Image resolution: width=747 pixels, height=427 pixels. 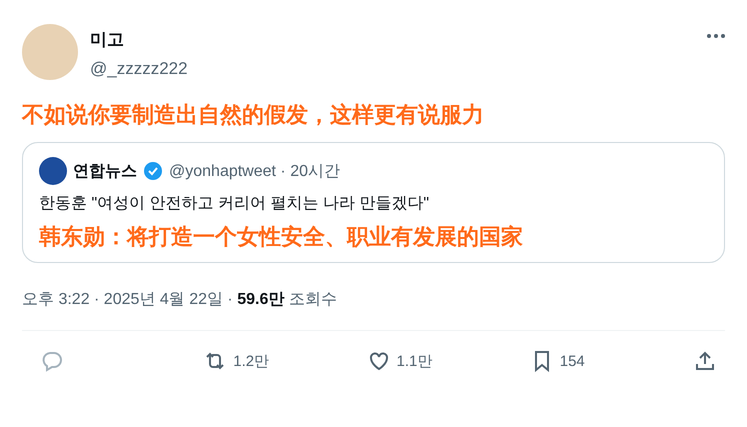 What do you see at coordinates (234, 204) in the screenshot?
I see `quoted-post-text: 한동훈 "여성이 안전하고 커리어 펼치는 나라 만들겠다"` at bounding box center [234, 204].